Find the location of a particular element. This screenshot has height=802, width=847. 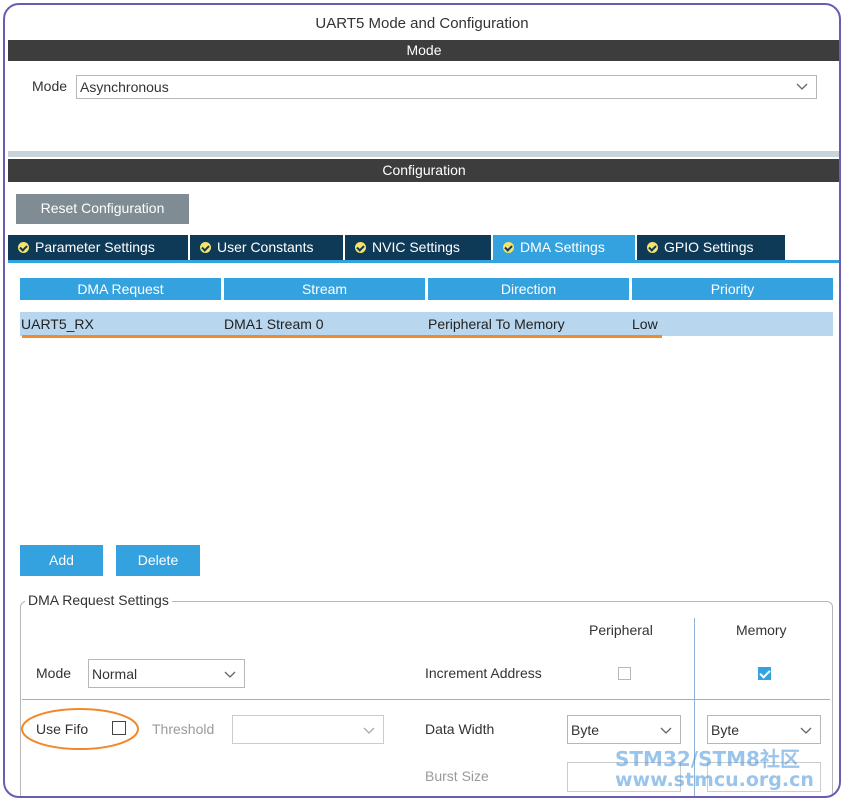

mode-setting-label: Mode is located at coordinates (54, 673).